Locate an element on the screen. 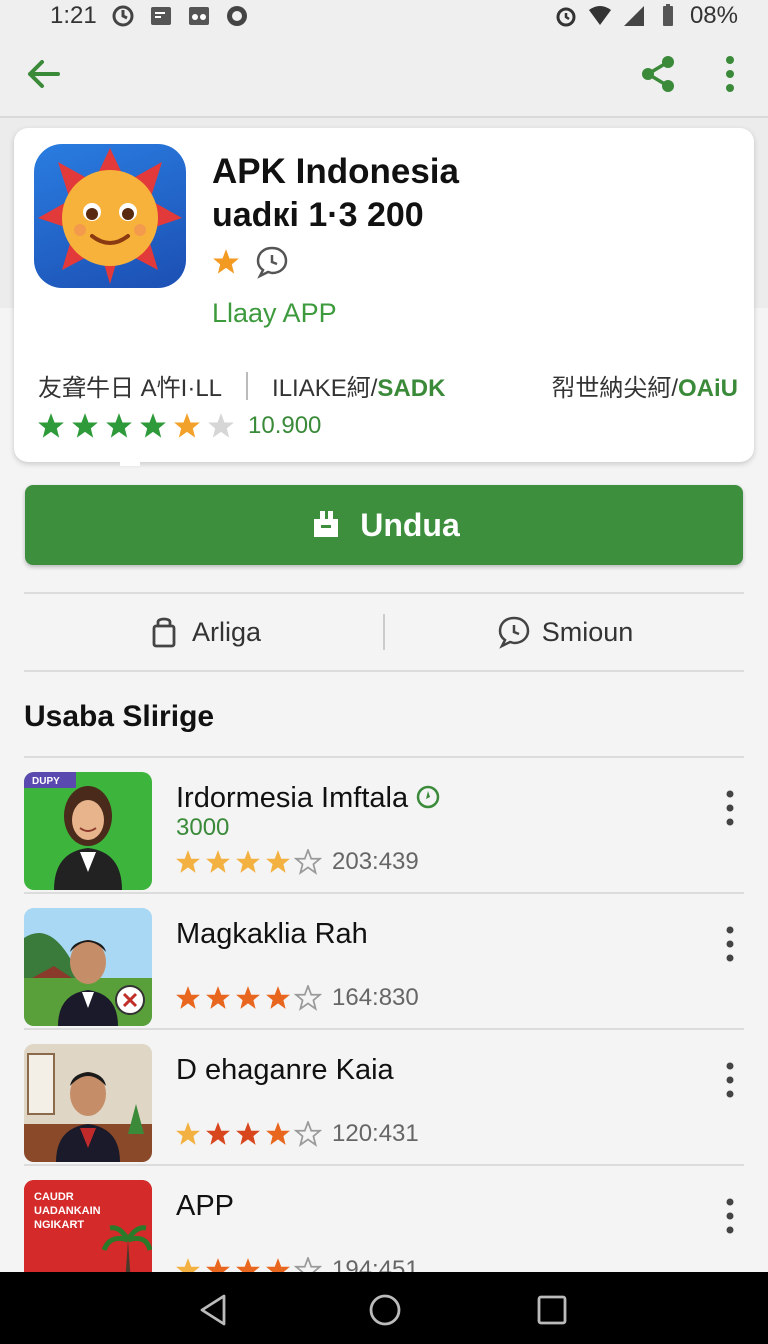 Image resolution: width=768 pixels, height=1344 pixels. list-item: D ehaganre Kaia 120:431 is located at coordinates (384, 1096).